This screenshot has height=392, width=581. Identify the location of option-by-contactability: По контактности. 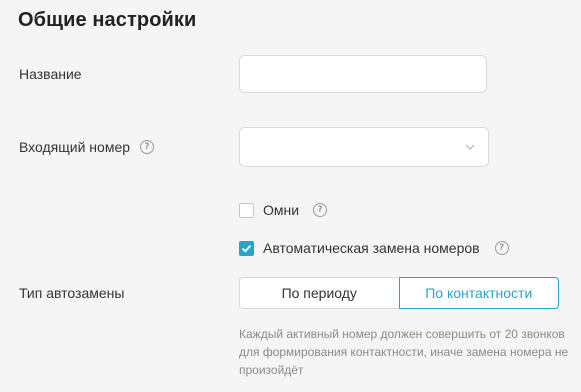
(478, 293).